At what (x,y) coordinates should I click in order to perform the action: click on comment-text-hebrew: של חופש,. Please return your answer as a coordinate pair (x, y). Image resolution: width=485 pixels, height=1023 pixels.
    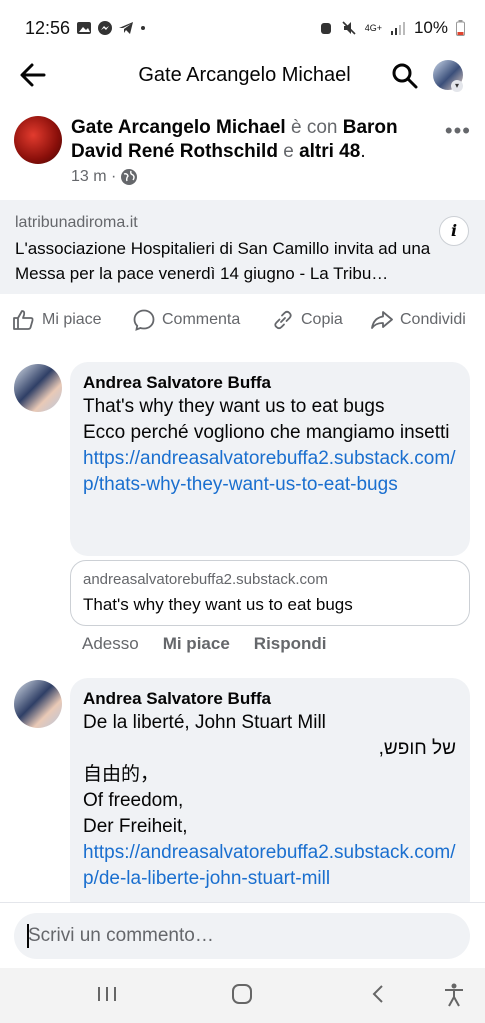
    Looking at the image, I should click on (417, 748).